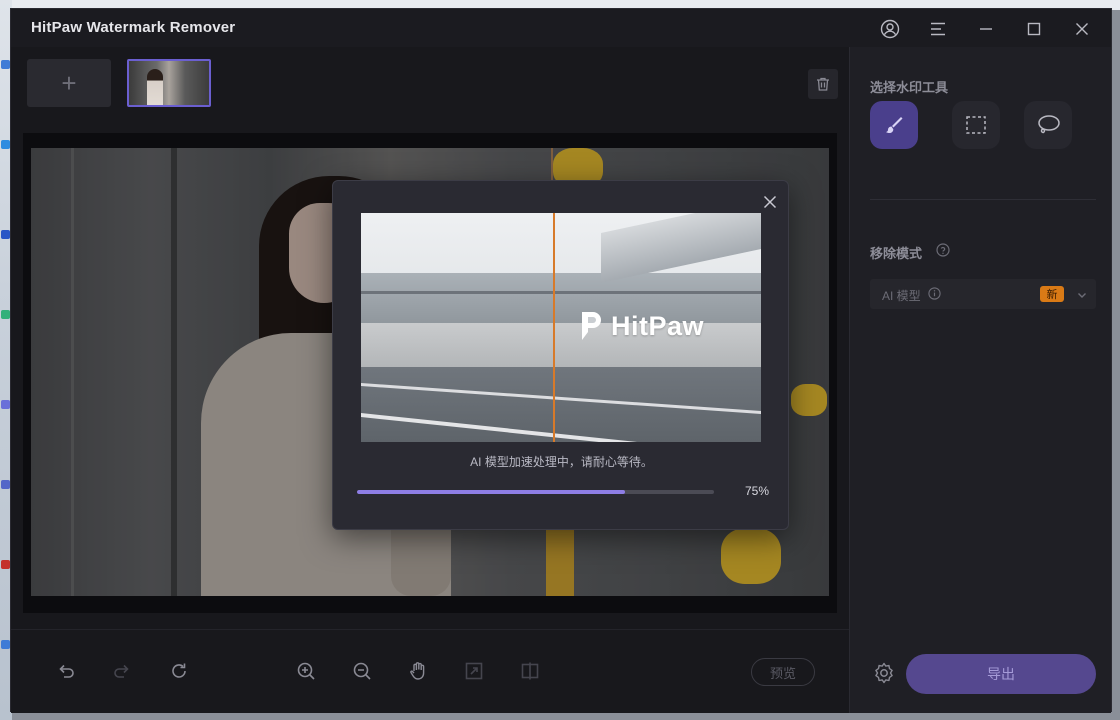 The width and height of the screenshot is (1120, 720). I want to click on removal-mode-select: AI 模型 新, so click(983, 294).